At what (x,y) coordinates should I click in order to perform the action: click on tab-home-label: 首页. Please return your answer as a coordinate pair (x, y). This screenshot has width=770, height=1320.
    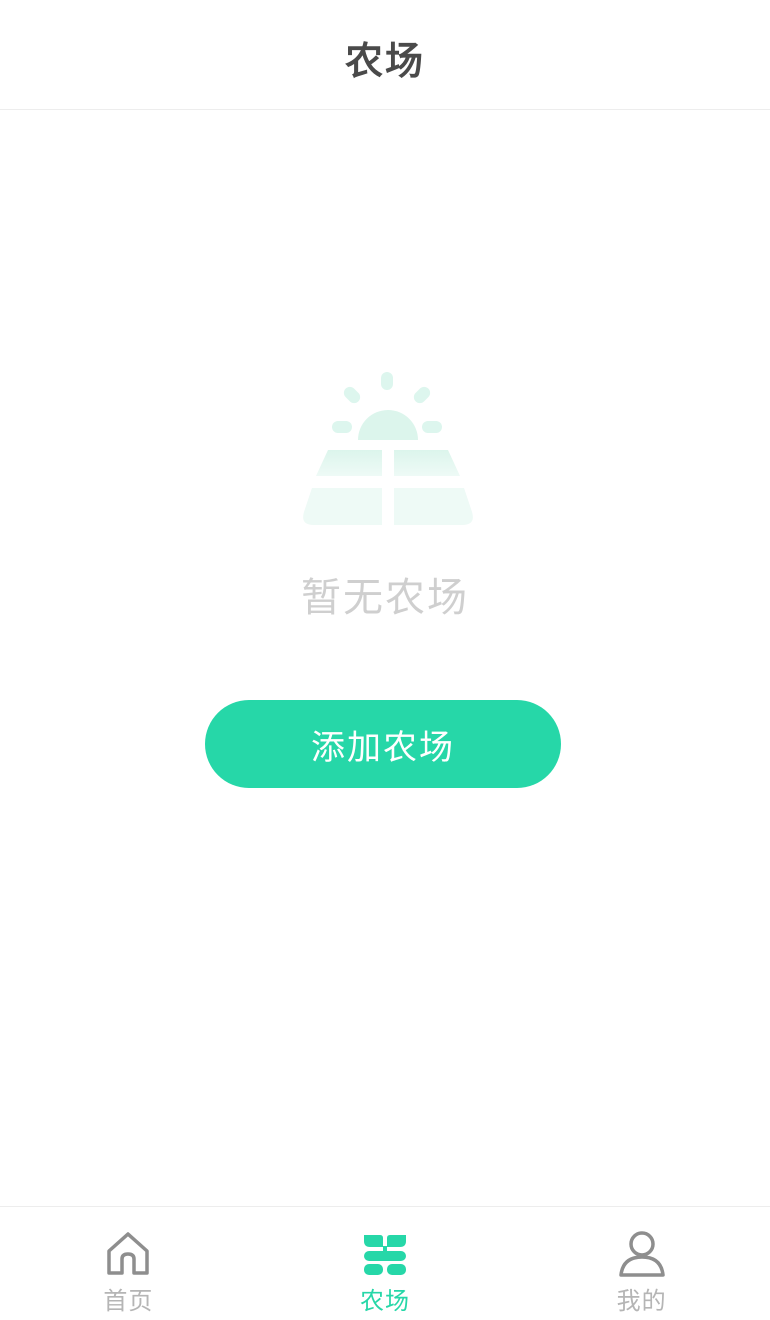
    Looking at the image, I should click on (128, 1301).